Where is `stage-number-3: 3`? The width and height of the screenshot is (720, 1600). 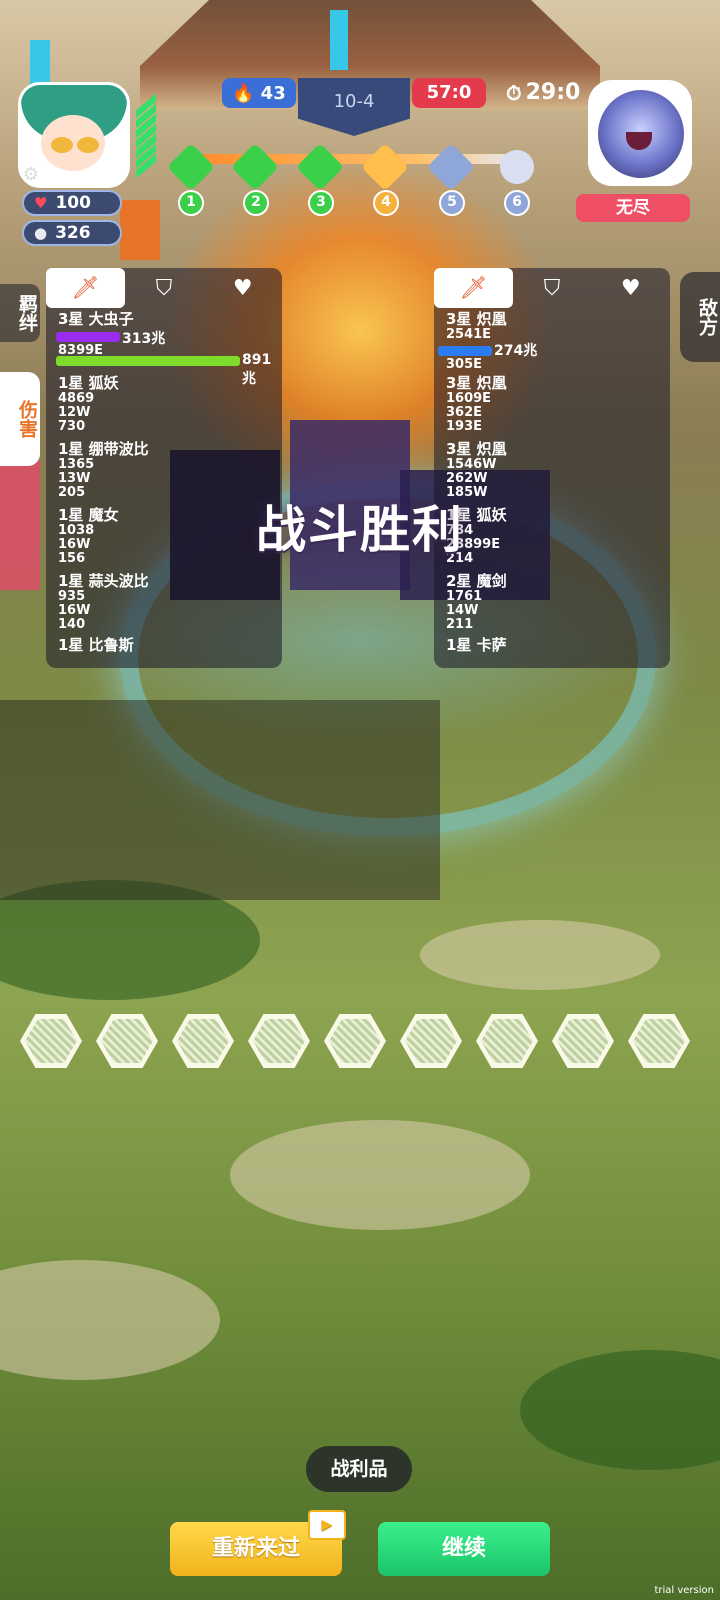 stage-number-3: 3 is located at coordinates (321, 203).